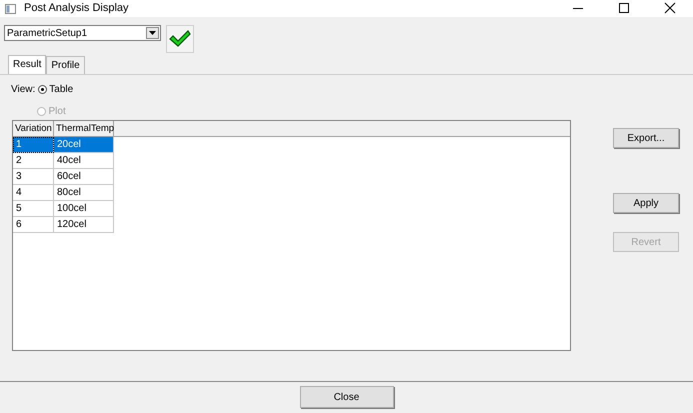  Describe the element at coordinates (33, 193) in the screenshot. I see `table-cell: 4` at that location.